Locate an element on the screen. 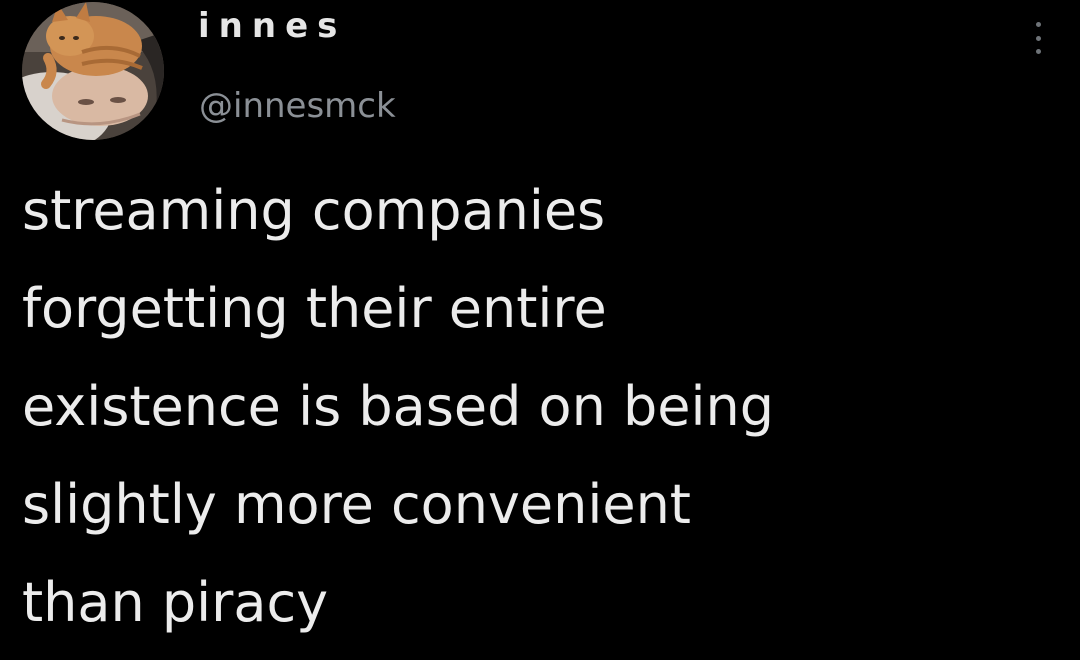 Image resolution: width=1080 pixels, height=660 pixels. more-options-icon is located at coordinates (1038, 38).